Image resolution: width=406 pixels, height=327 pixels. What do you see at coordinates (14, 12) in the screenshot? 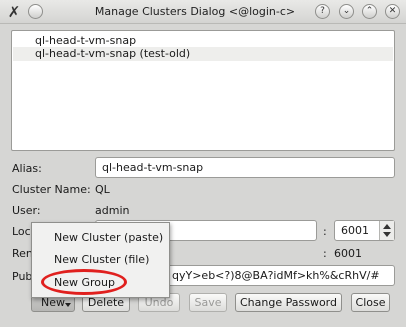
I see `app-icon: ✗` at bounding box center [14, 12].